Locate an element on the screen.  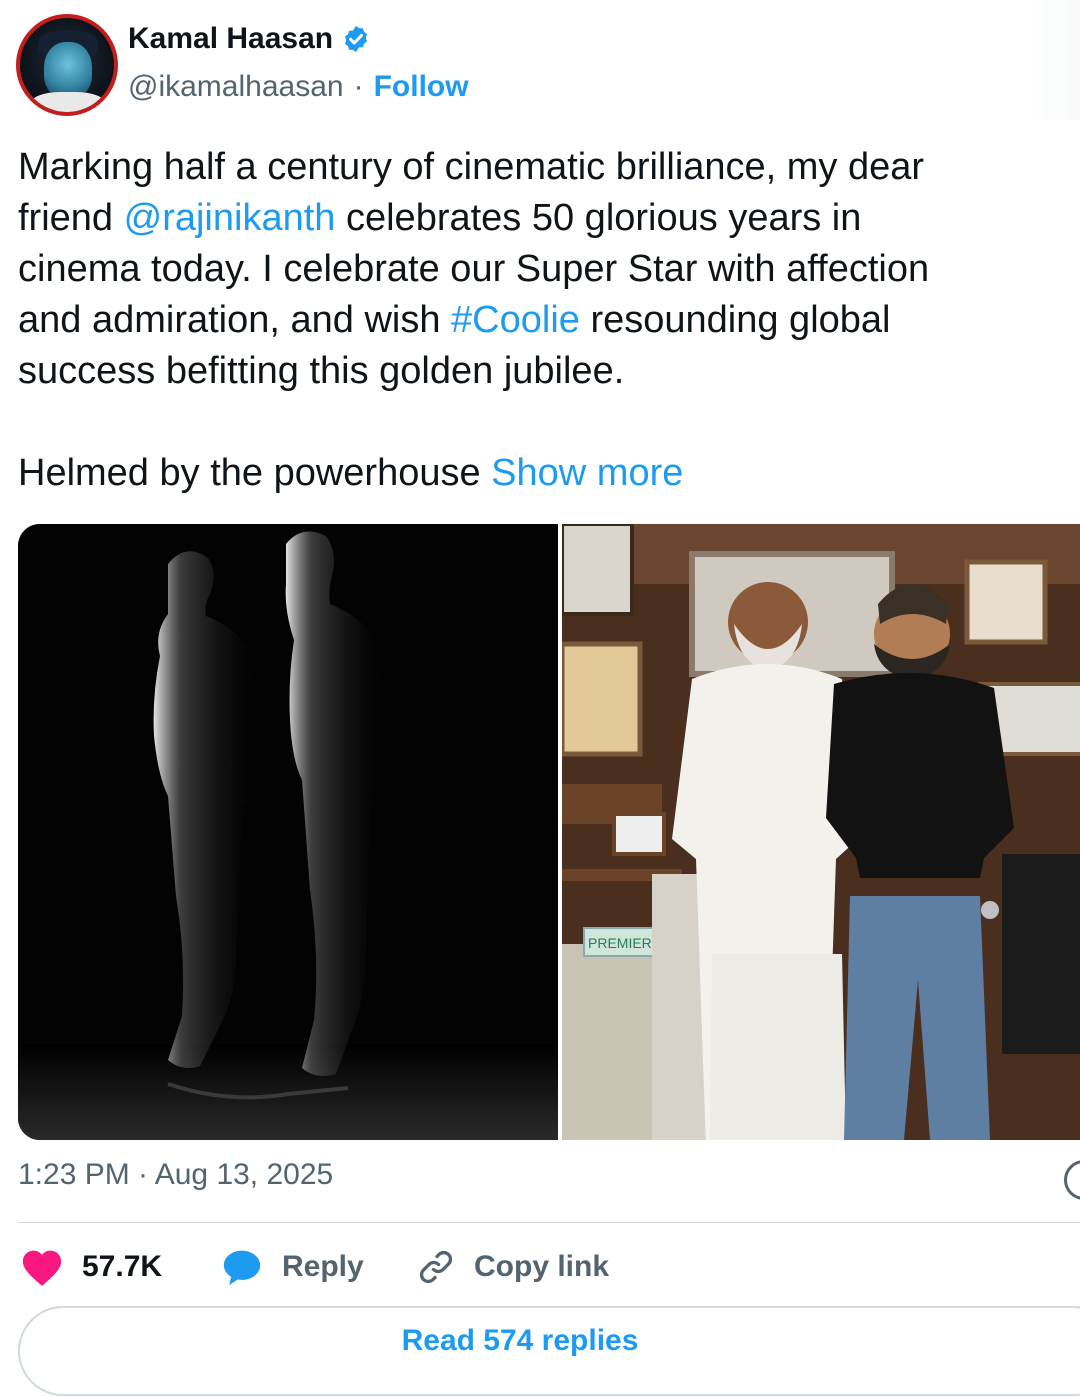
tweet-line-4-pre: and admiration, and wish is located at coordinates (235, 320).